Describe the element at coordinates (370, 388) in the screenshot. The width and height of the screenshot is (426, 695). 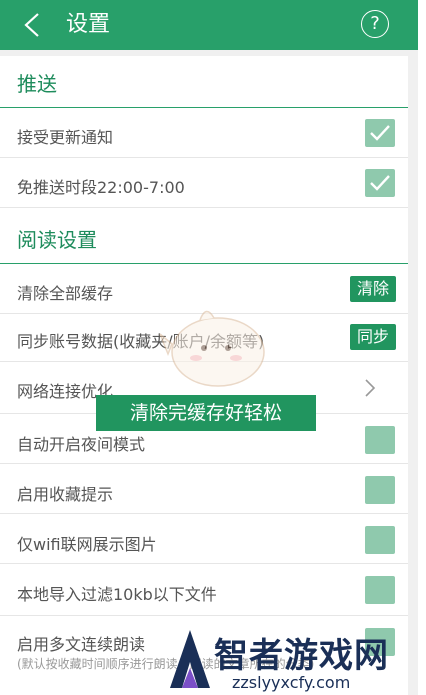
I see `chevron-right-icon` at that location.